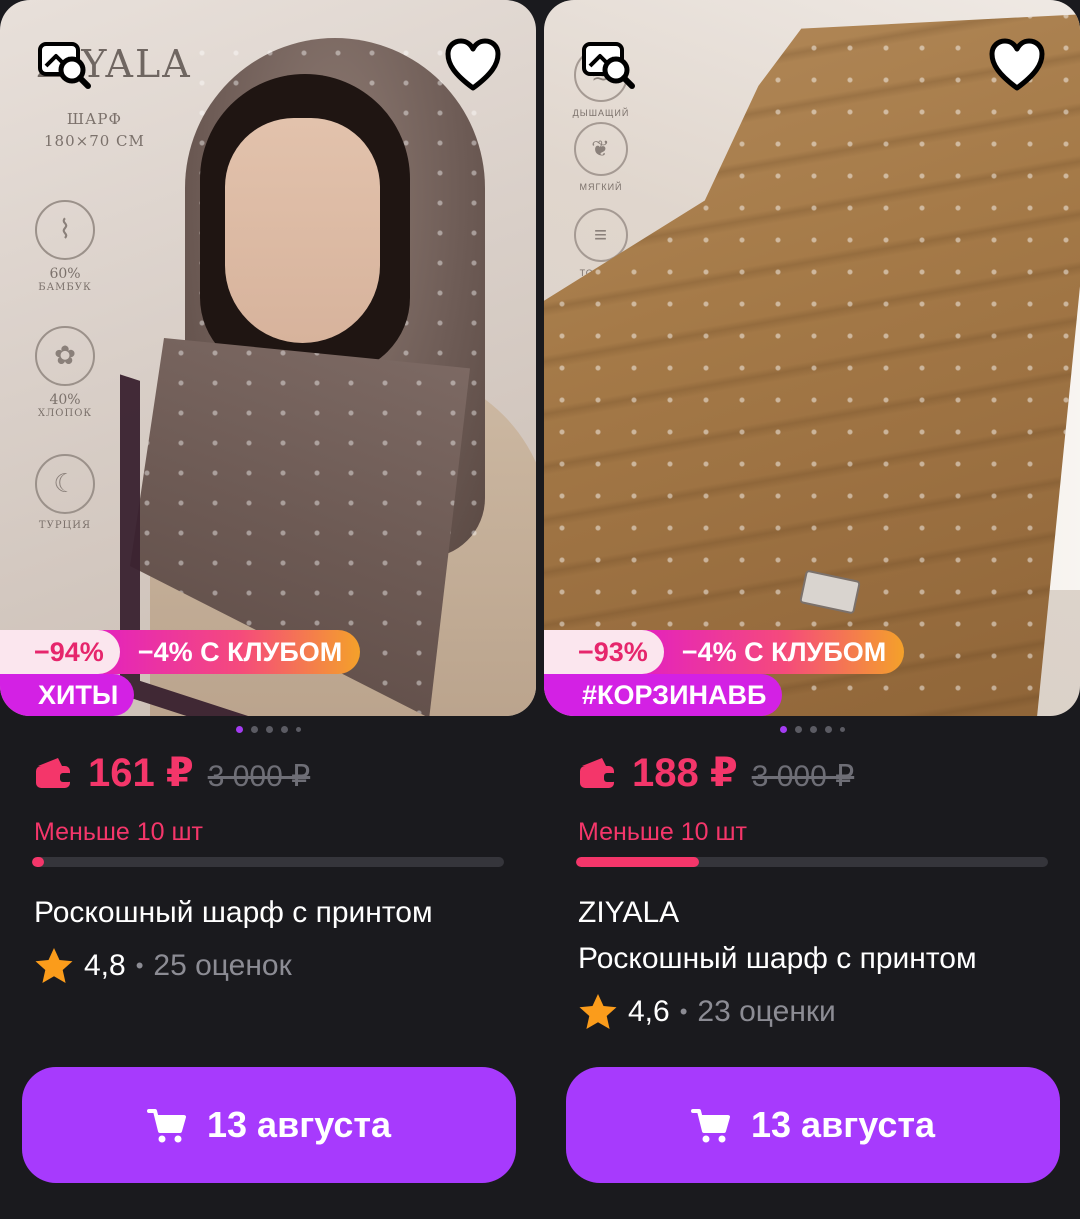 The width and height of the screenshot is (1080, 1219). I want to click on feature-value: 40%, so click(65, 400).